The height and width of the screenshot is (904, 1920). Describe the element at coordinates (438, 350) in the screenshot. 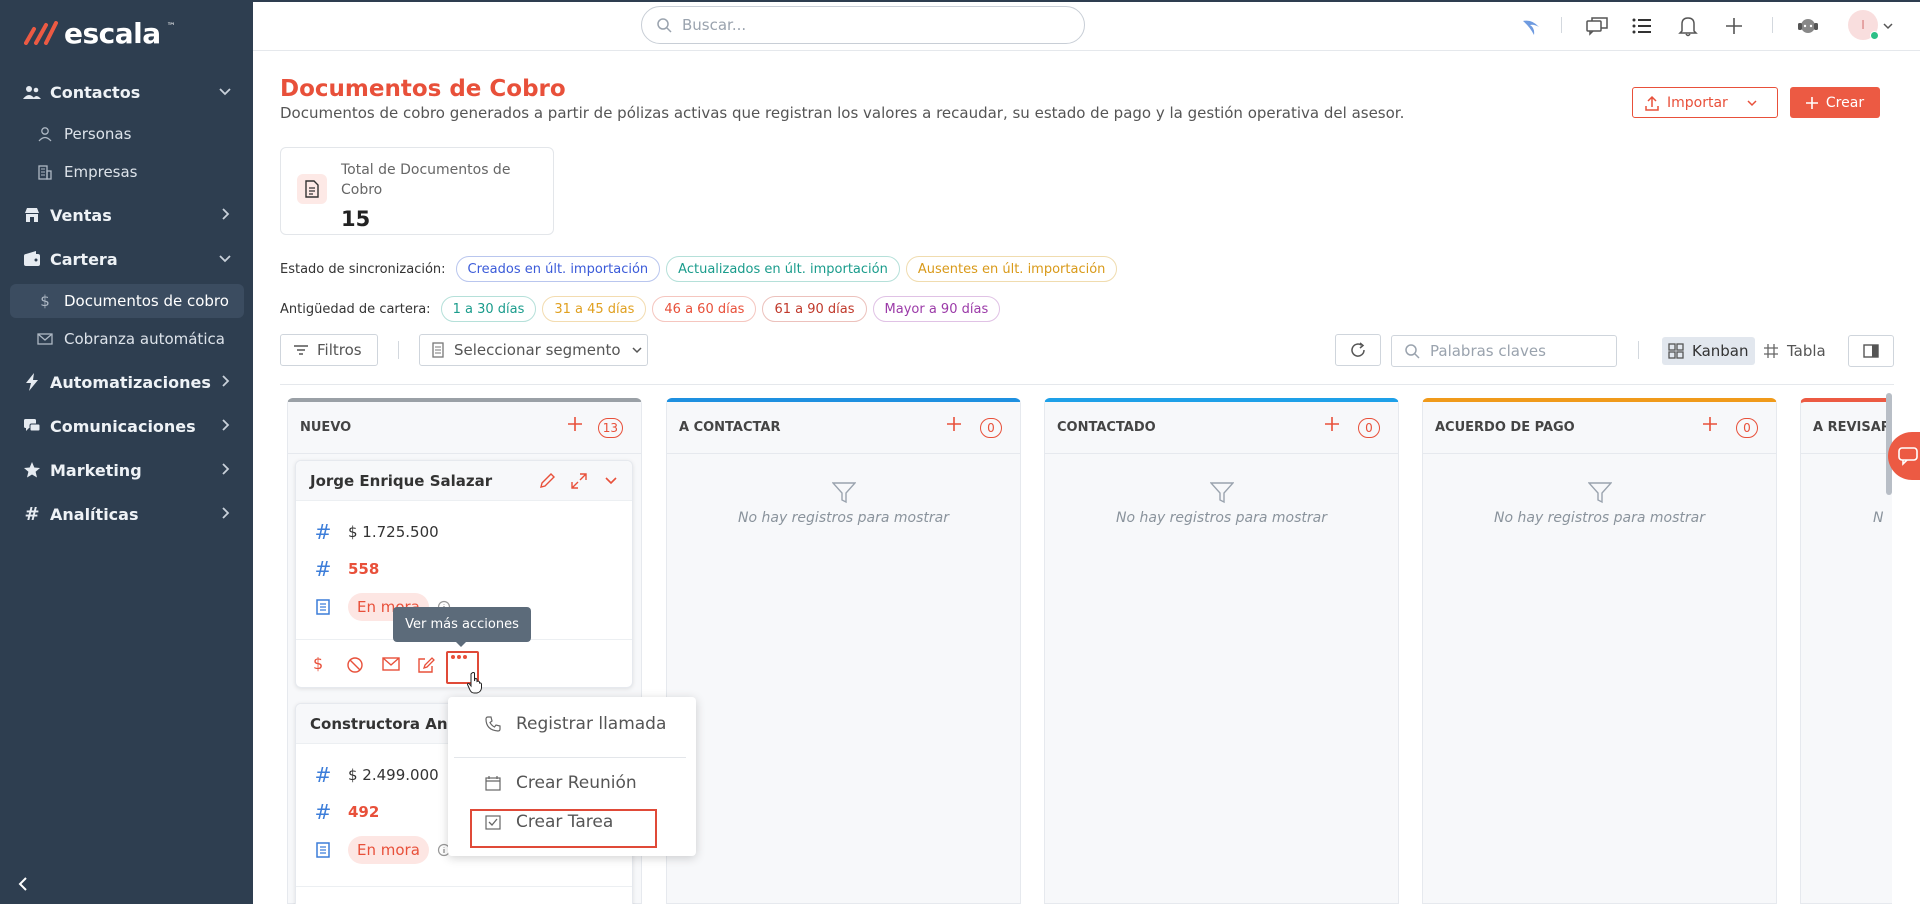

I see `segment-doc-icon` at that location.